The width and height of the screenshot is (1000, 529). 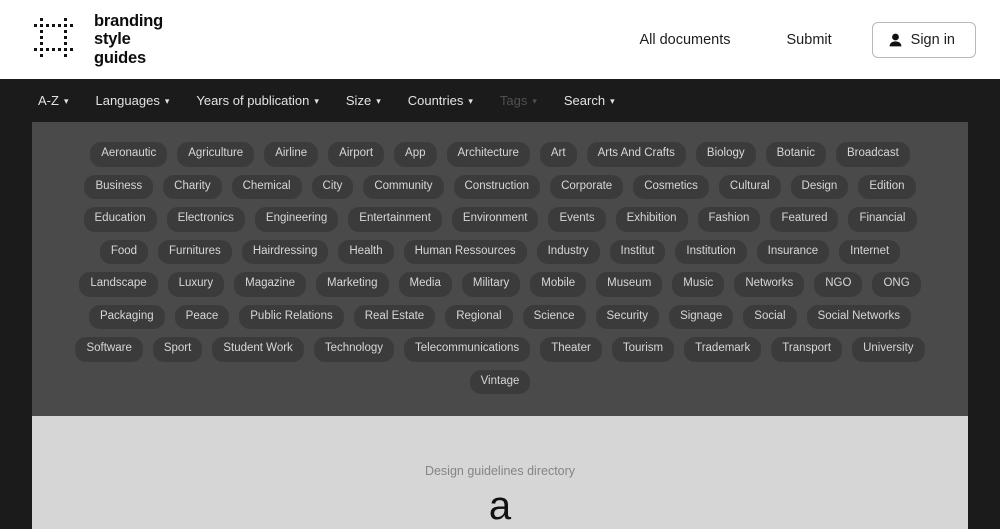 I want to click on tag-pill-business: Business, so click(x=119, y=186).